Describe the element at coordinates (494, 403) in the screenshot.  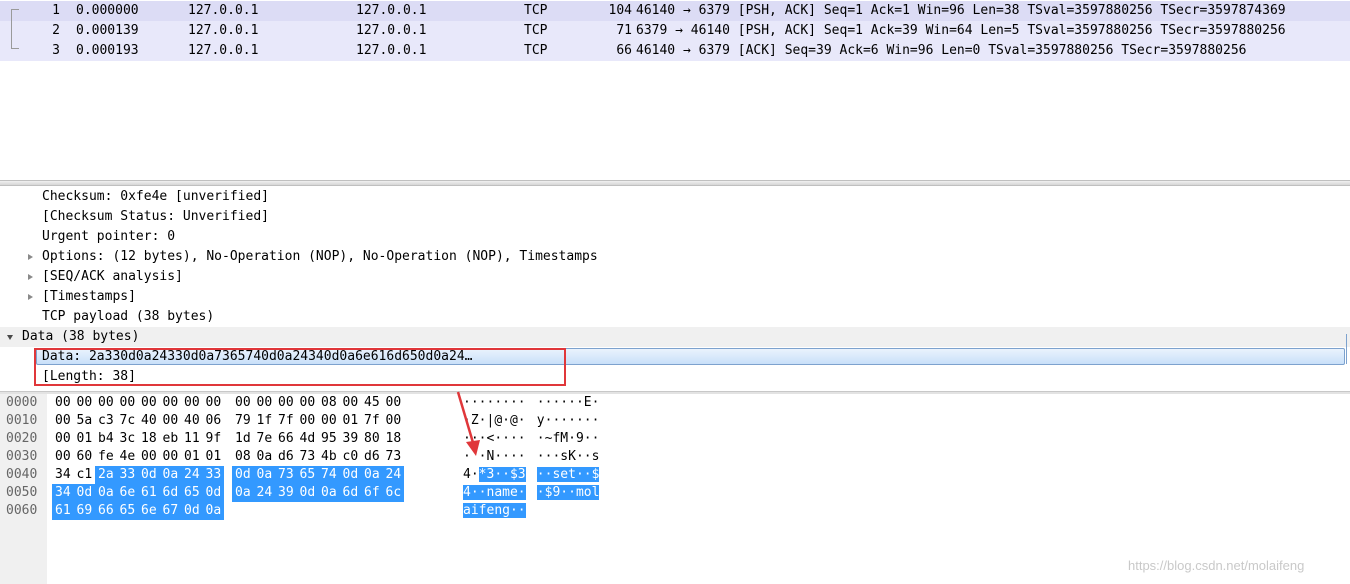
I see `ascii-chunk: ········` at that location.